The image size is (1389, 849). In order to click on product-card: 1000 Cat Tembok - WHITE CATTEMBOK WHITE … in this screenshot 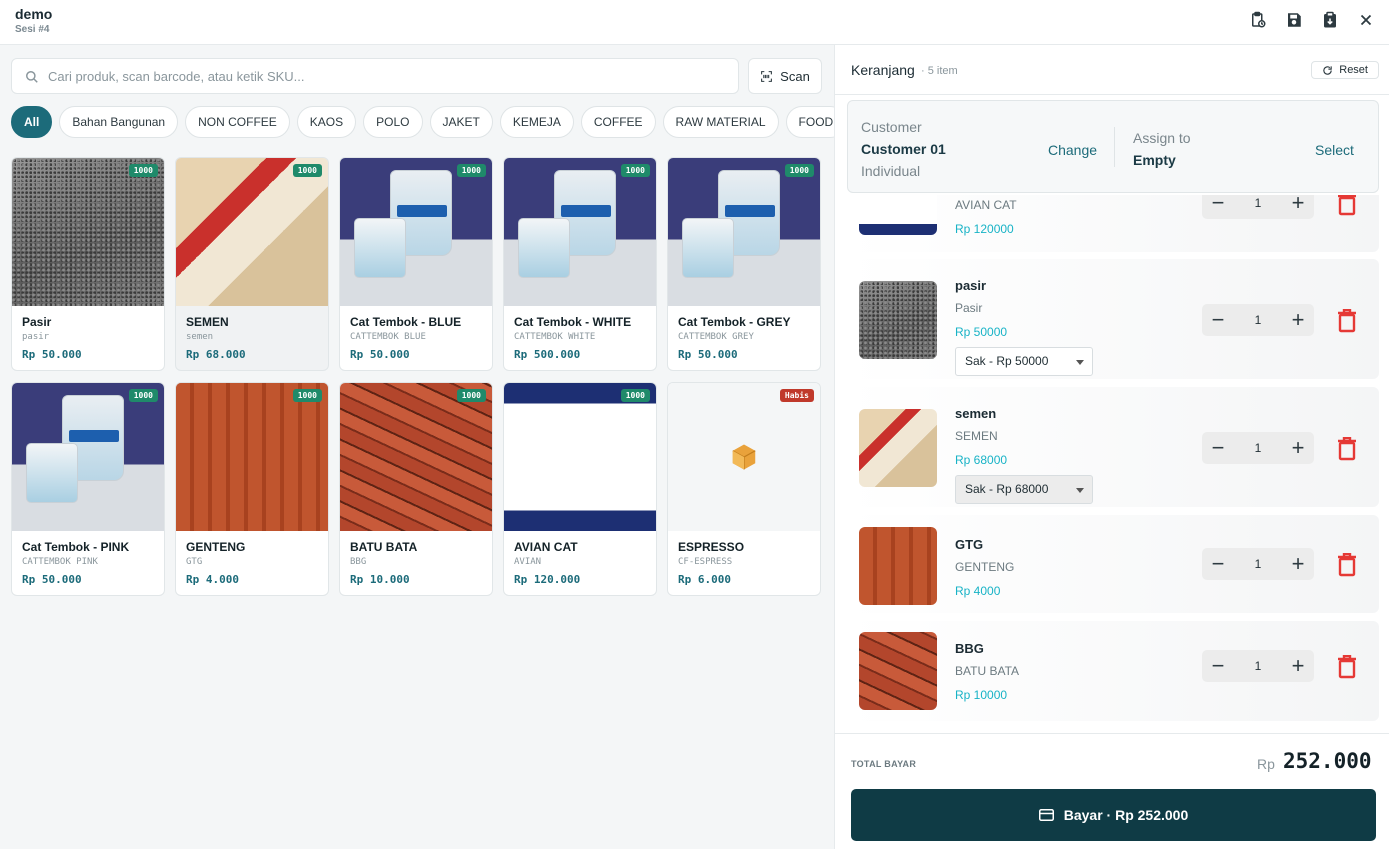, I will do `click(580, 264)`.